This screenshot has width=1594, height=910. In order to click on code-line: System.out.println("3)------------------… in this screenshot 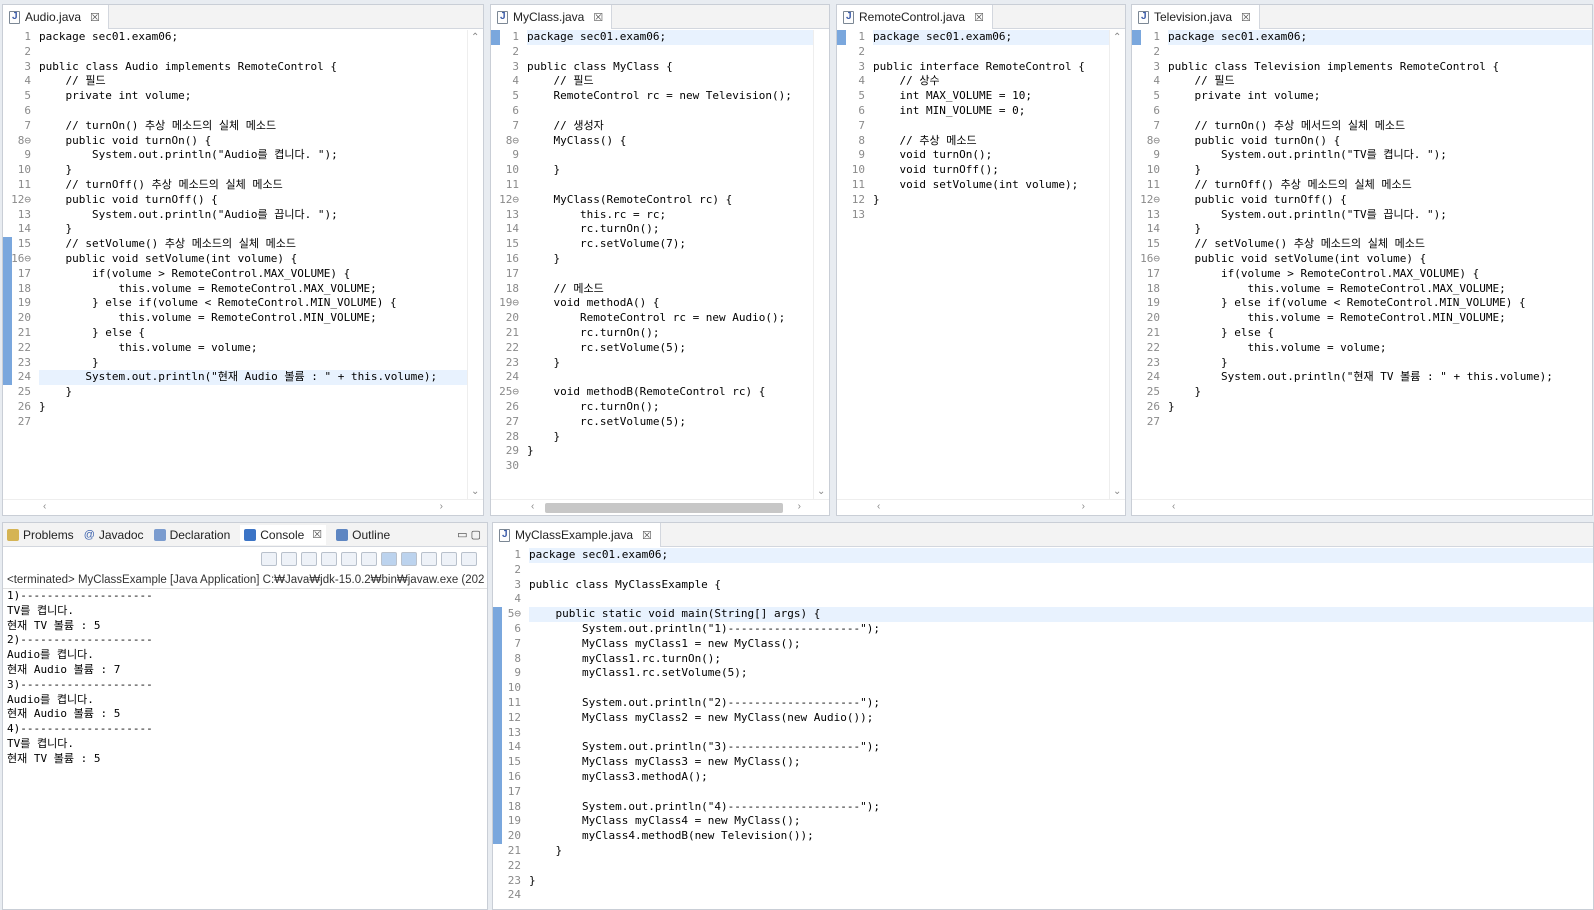, I will do `click(1061, 747)`.